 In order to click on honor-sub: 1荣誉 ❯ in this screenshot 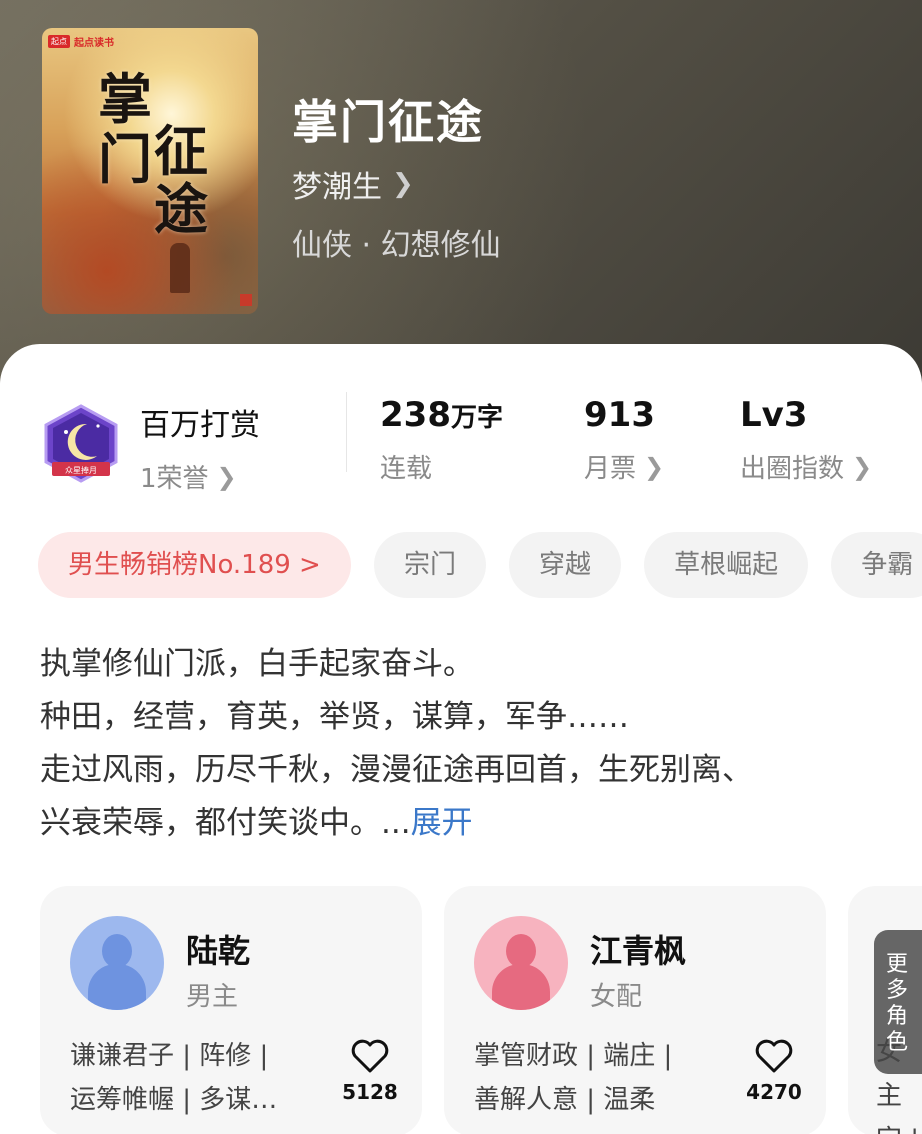, I will do `click(200, 476)`.